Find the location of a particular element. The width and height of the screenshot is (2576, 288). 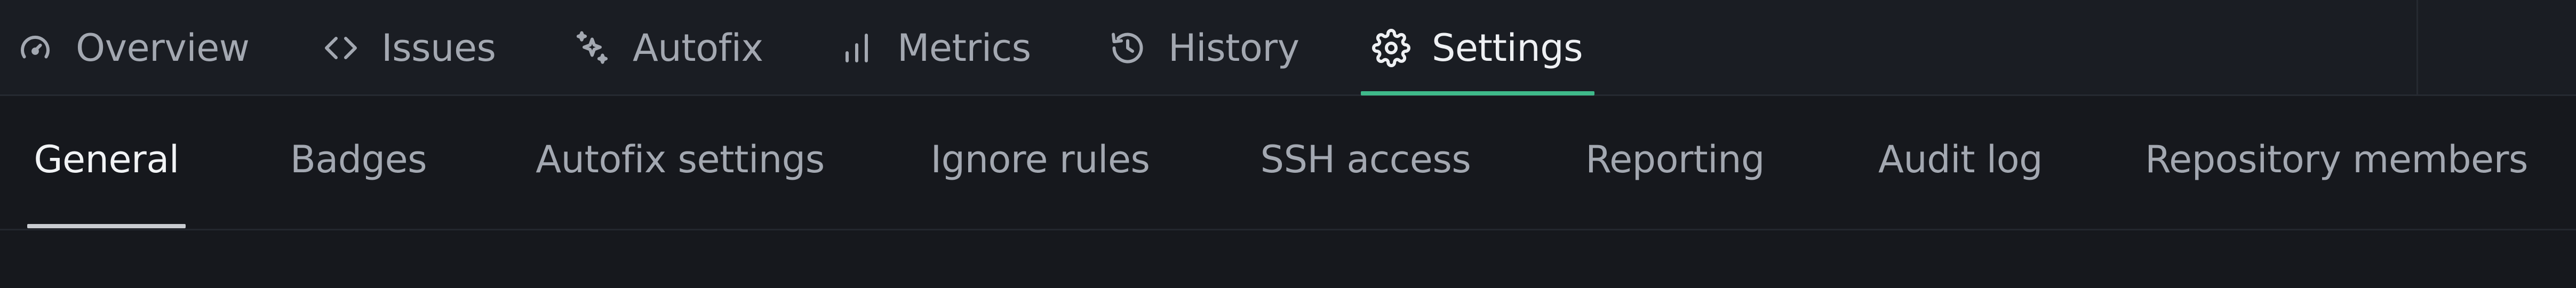

tab-overview-label: Overview is located at coordinates (163, 48).